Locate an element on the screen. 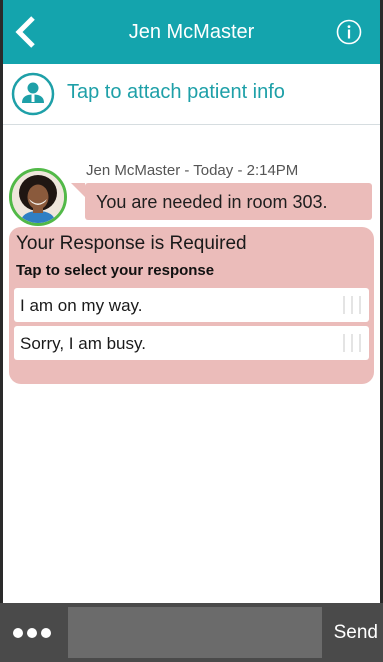 This screenshot has width=383, height=662. response-option-label: I am on my way. is located at coordinates (81, 305).